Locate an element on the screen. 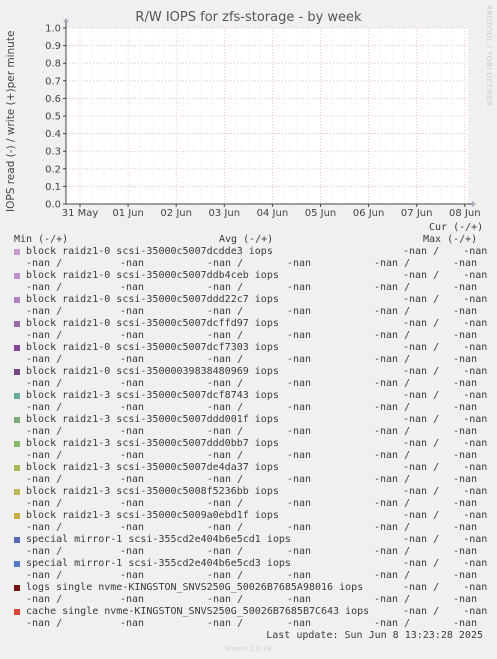  y-tick-label: 0.0 is located at coordinates (53, 205).